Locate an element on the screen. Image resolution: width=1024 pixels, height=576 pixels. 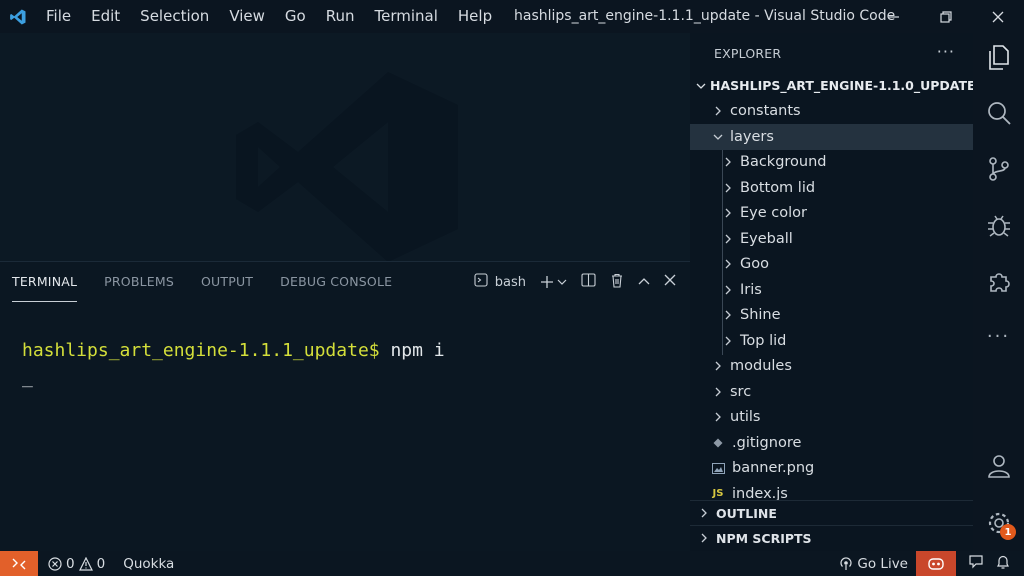
warning-icon is located at coordinates (85, 563).